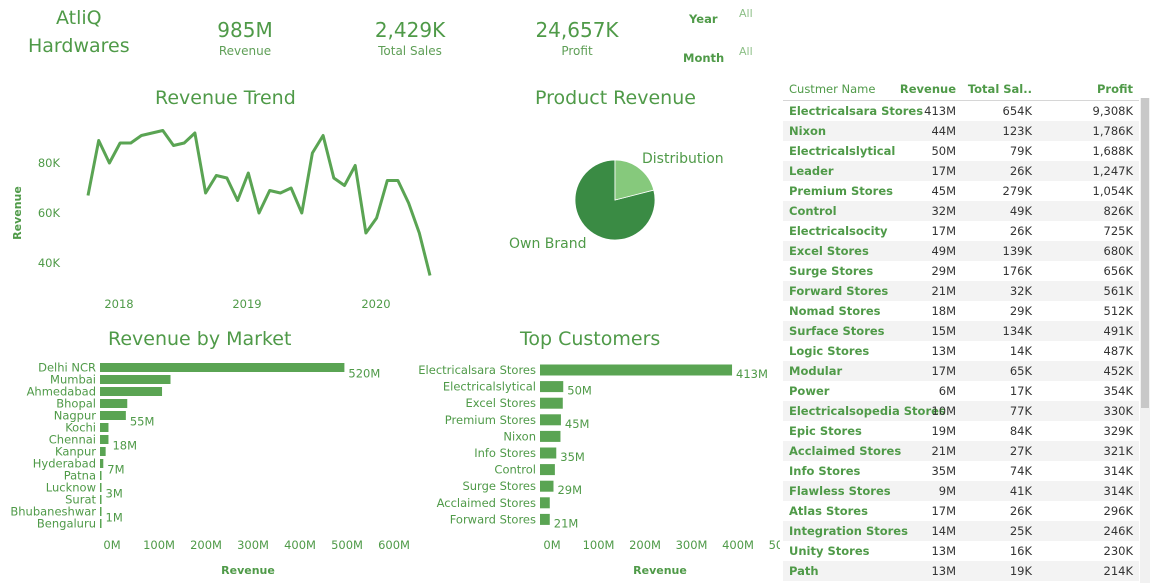 The height and width of the screenshot is (583, 1154). I want to click on cell-customer-name: Unity Stores, so click(829, 551).